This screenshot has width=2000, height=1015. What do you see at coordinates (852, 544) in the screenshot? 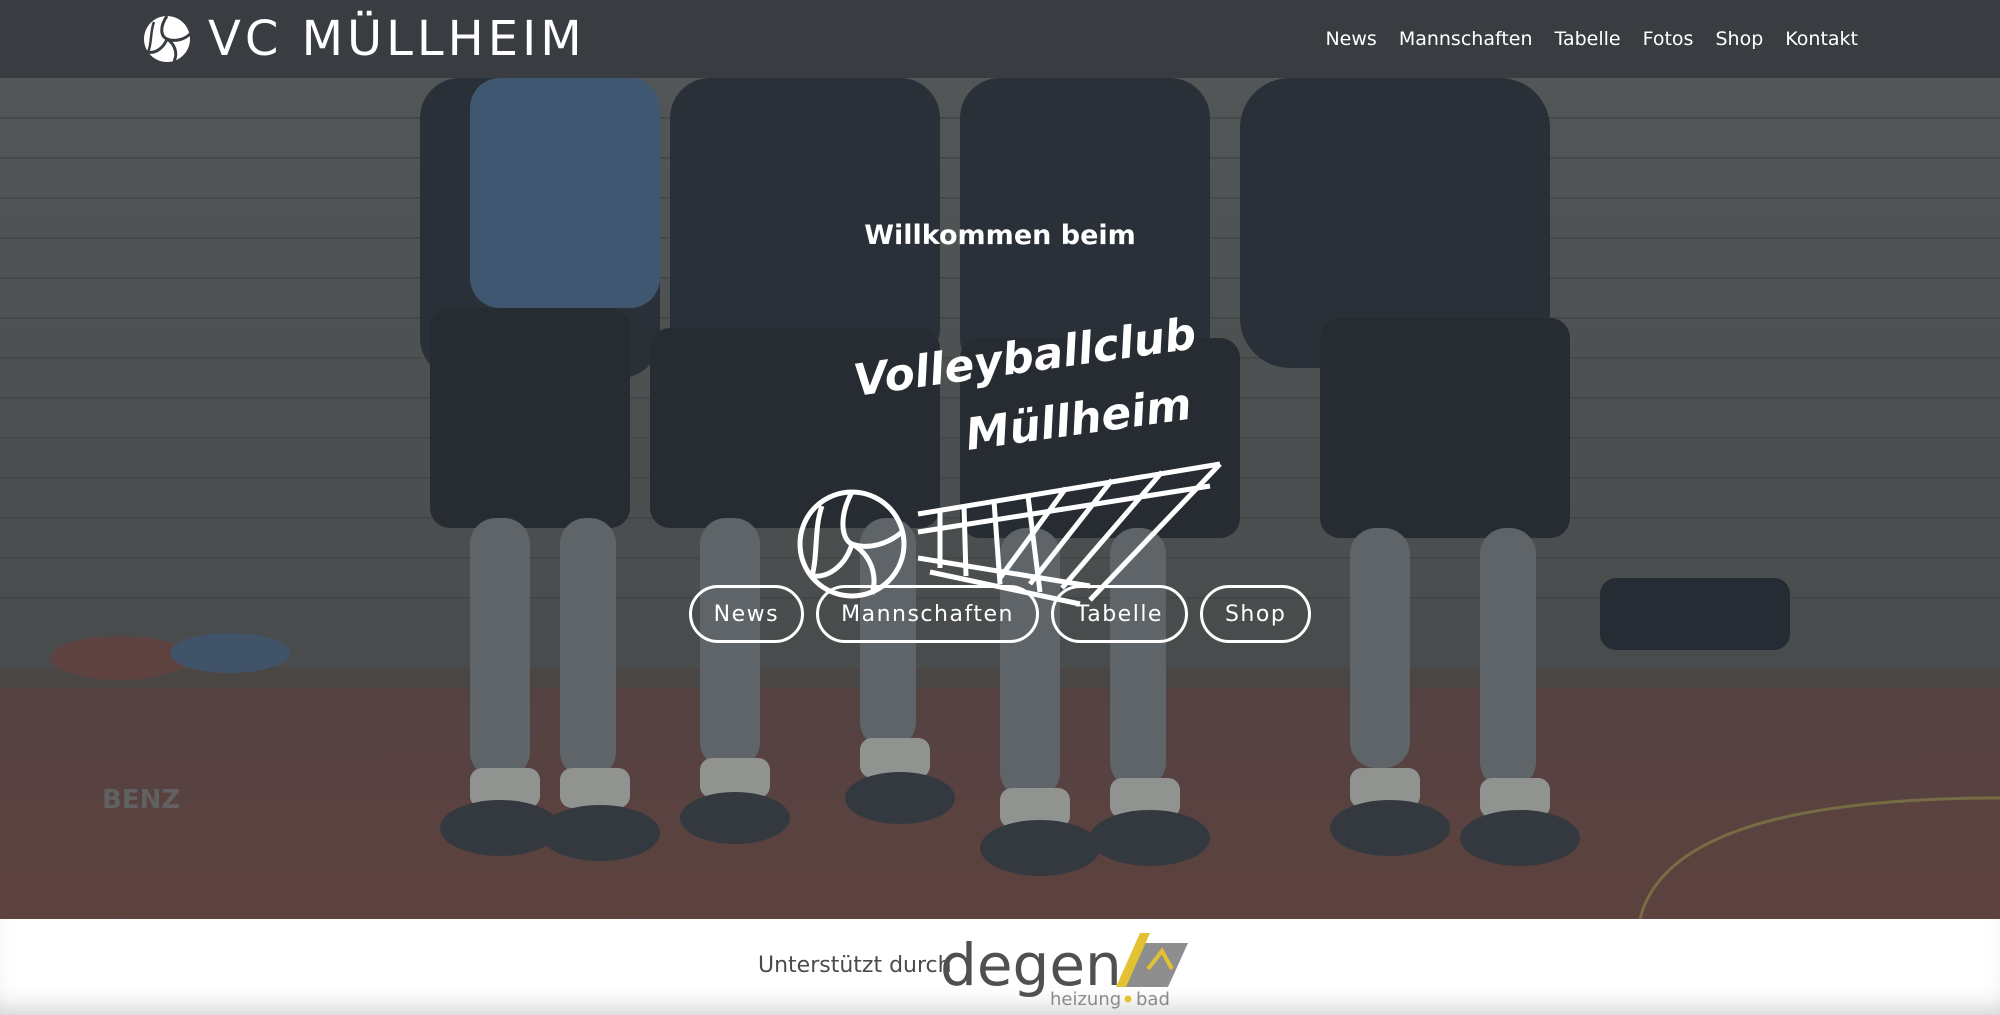
I see `logo-volleyball-icon` at bounding box center [852, 544].